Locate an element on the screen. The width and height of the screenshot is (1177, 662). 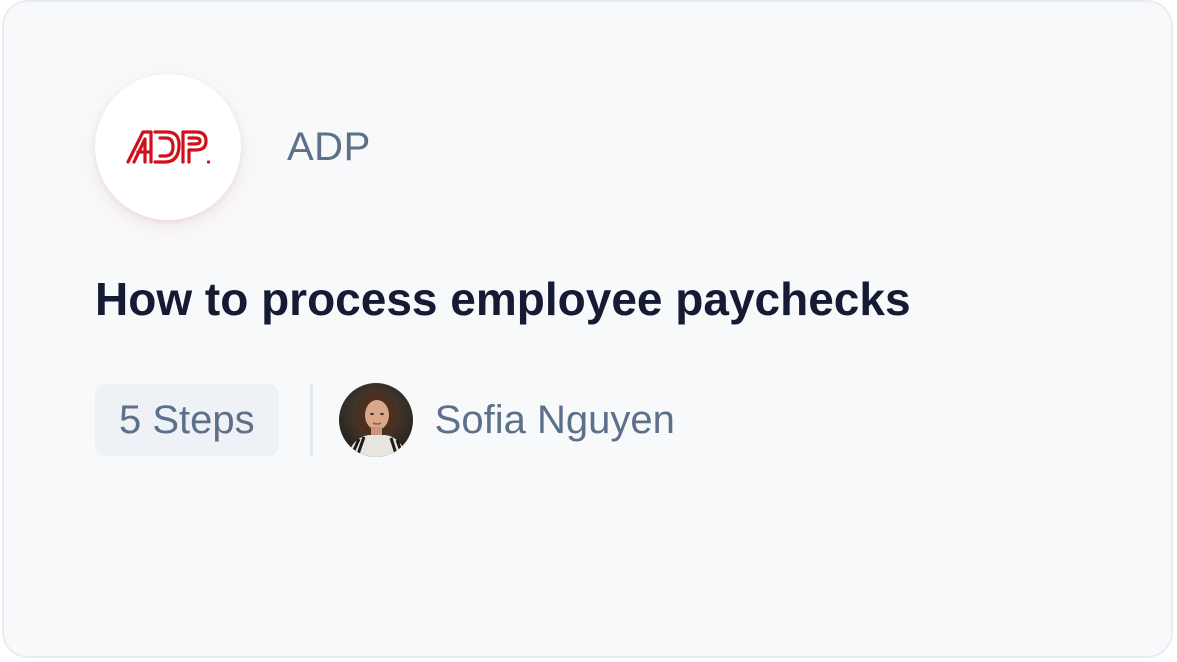
author-avatar-icon is located at coordinates (375, 420).